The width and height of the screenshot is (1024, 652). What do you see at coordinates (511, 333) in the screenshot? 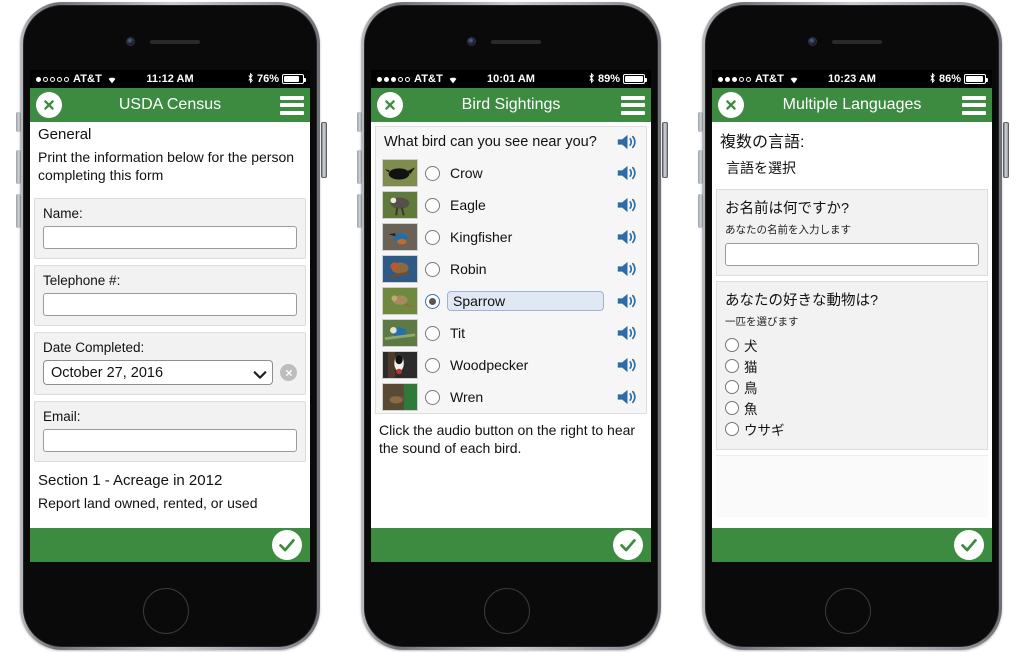
I see `list-item: Tit` at bounding box center [511, 333].